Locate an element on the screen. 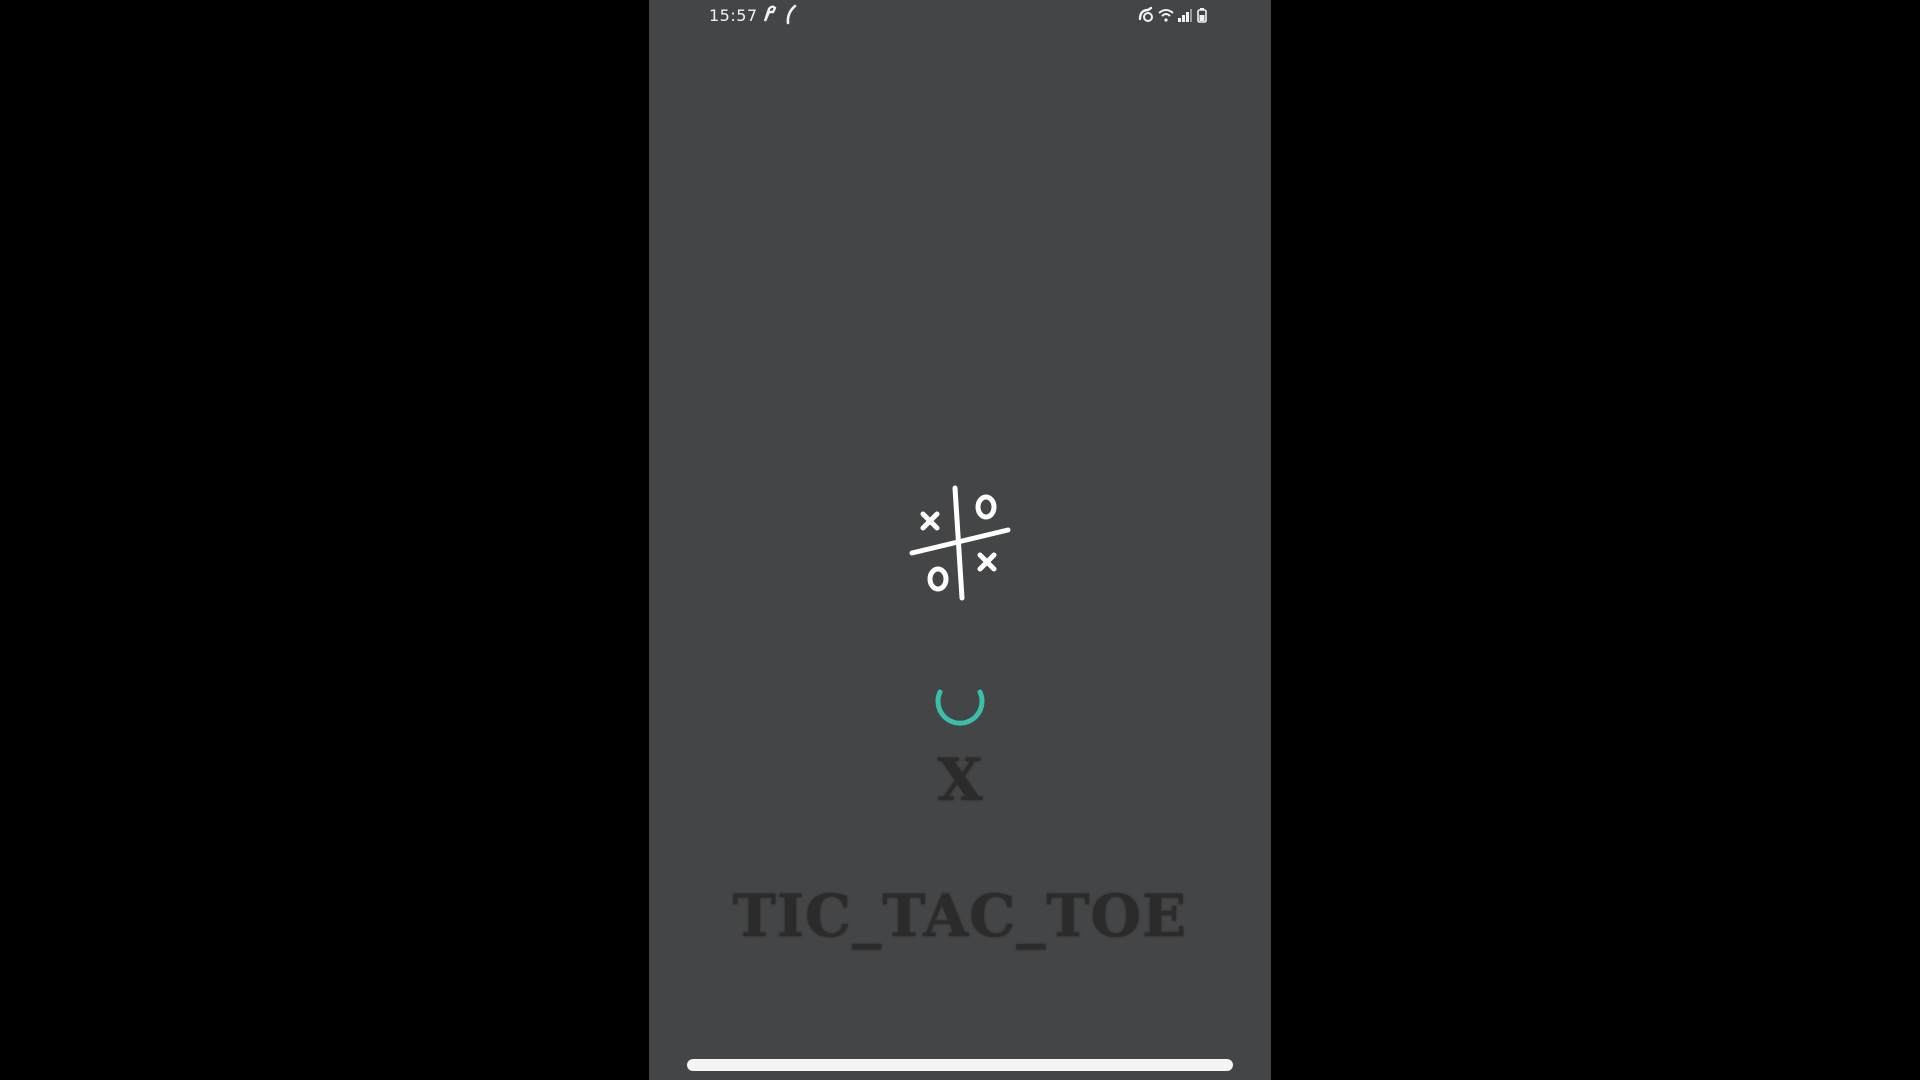 The image size is (1920, 1080). status-time: 15:57 is located at coordinates (733, 15).